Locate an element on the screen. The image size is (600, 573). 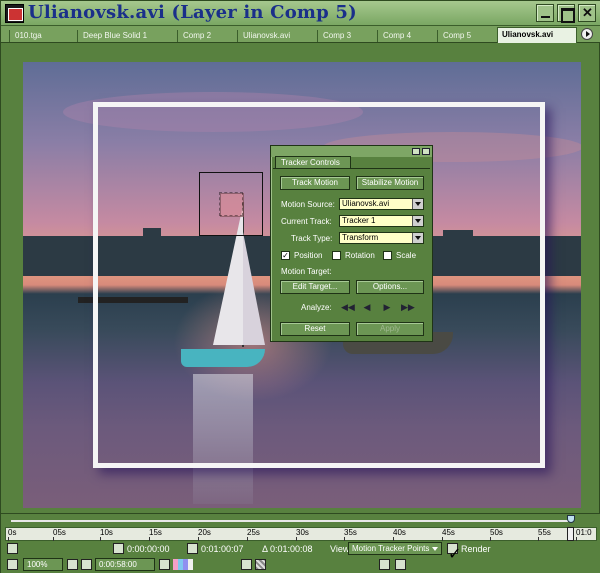
render-checkbox: ✓ is located at coordinates (454, 553).